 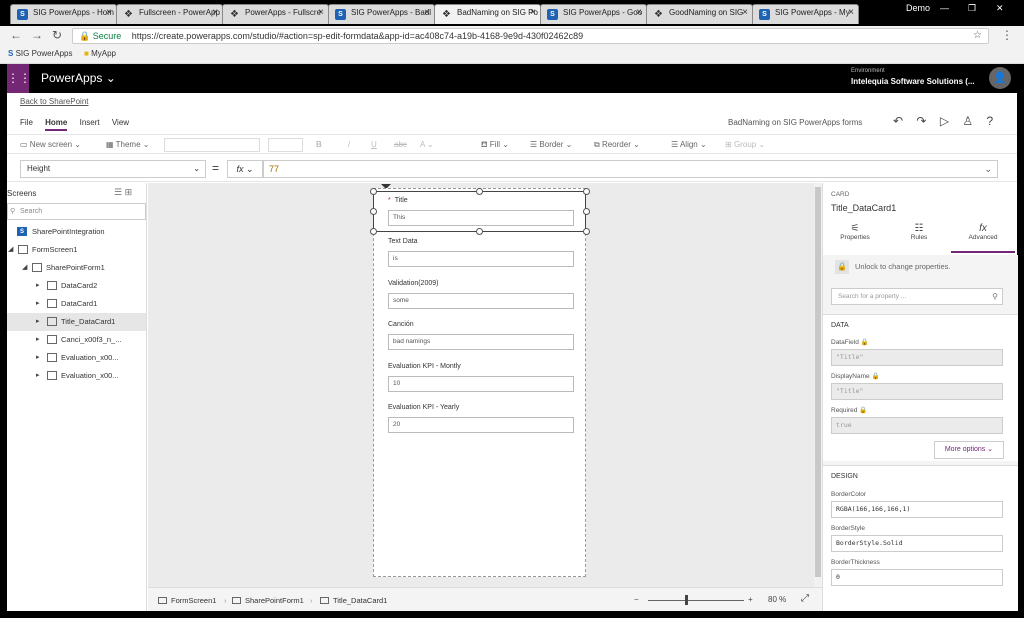 I want to click on list-view-icon: ☰, so click(x=118, y=192).